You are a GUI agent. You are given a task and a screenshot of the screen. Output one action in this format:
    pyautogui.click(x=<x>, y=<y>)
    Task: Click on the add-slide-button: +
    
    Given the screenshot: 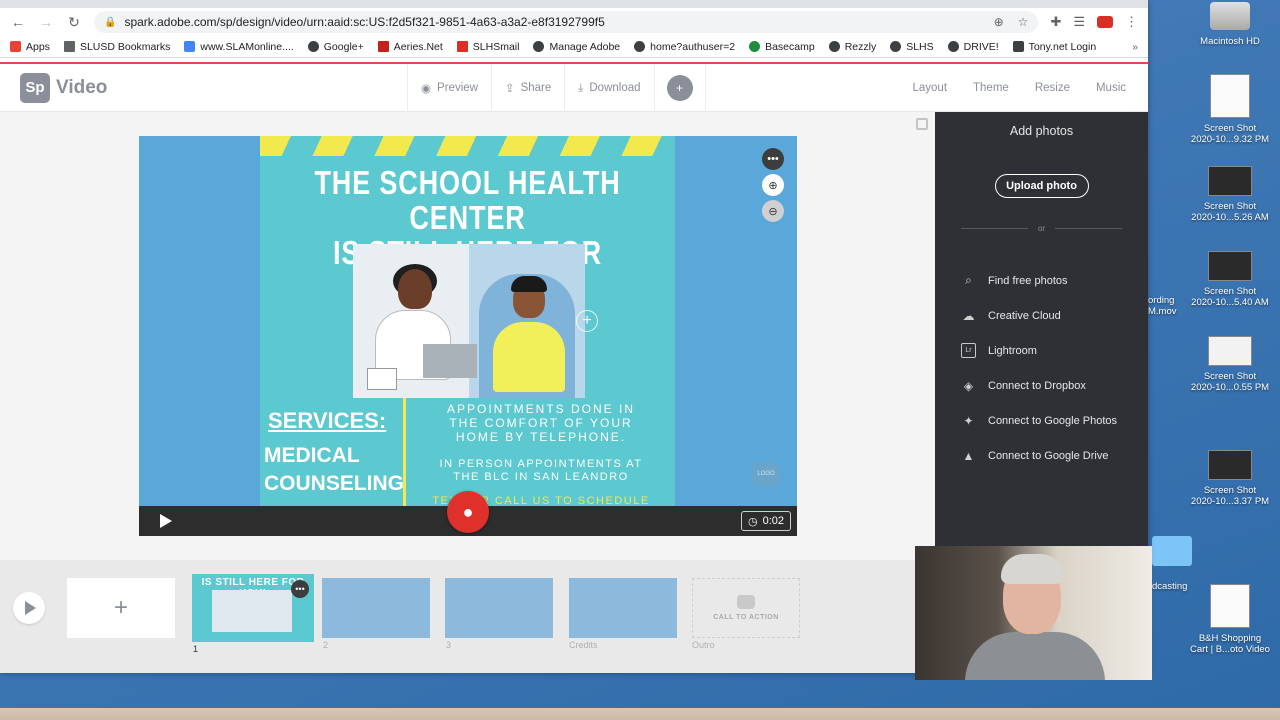 What is the action you would take?
    pyautogui.click(x=121, y=608)
    